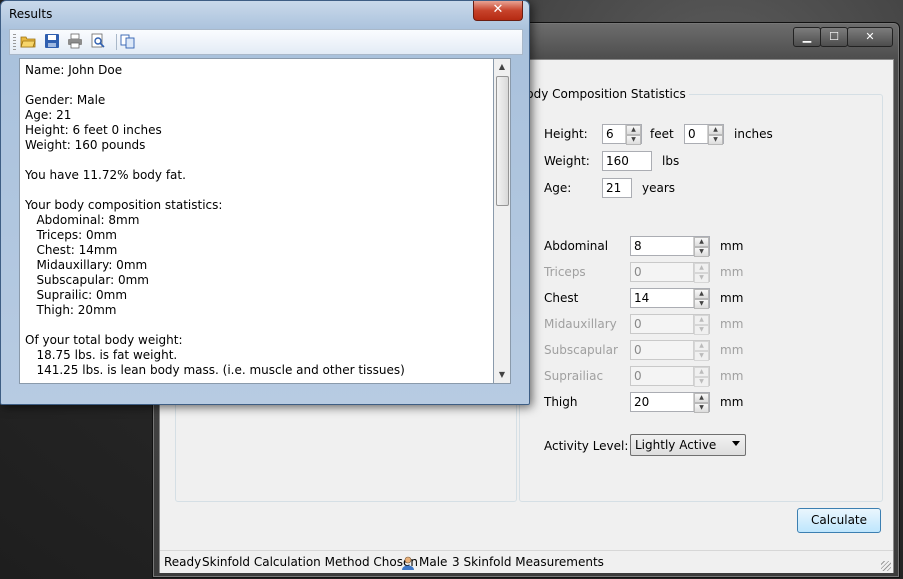 The image size is (903, 579). What do you see at coordinates (498, 11) in the screenshot?
I see `results-close-button: ✕` at bounding box center [498, 11].